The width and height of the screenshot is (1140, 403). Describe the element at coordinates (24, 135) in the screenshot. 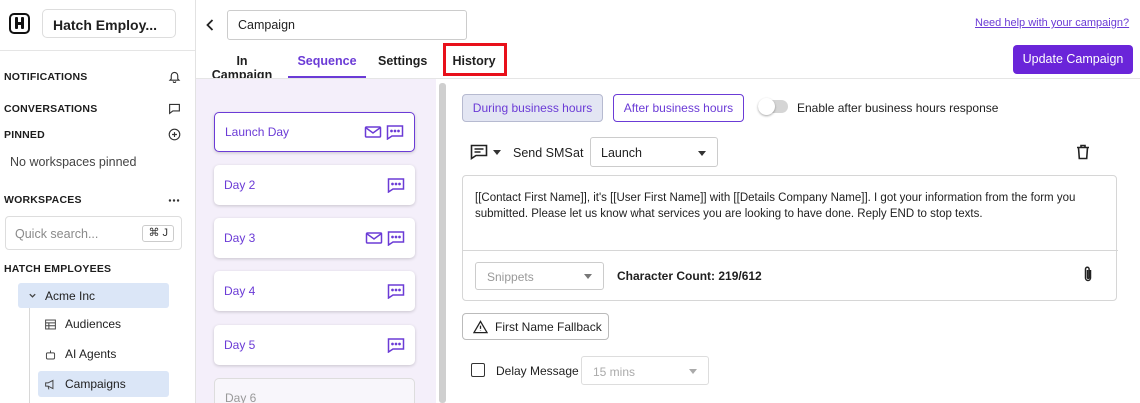

I see `pinned-heading: PINNED` at that location.